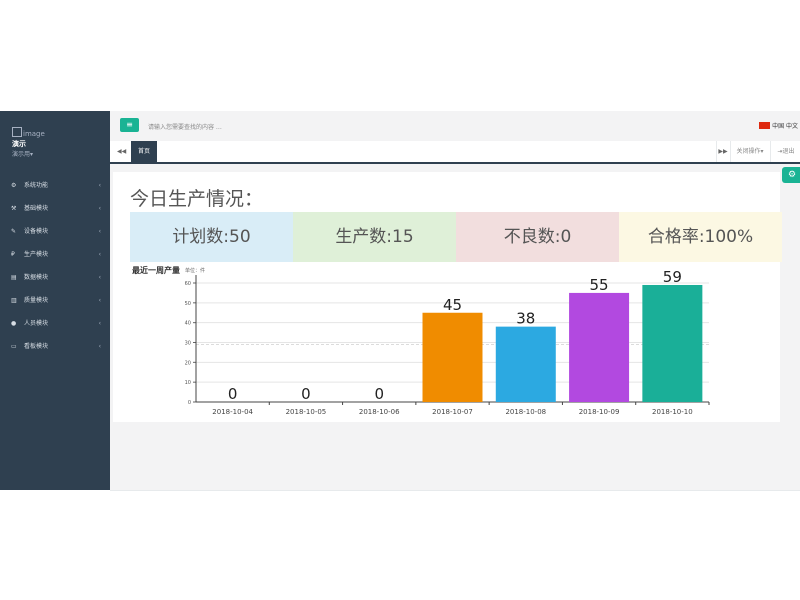  Describe the element at coordinates (452, 305) in the screenshot. I see `bar-value-label: 45` at that location.